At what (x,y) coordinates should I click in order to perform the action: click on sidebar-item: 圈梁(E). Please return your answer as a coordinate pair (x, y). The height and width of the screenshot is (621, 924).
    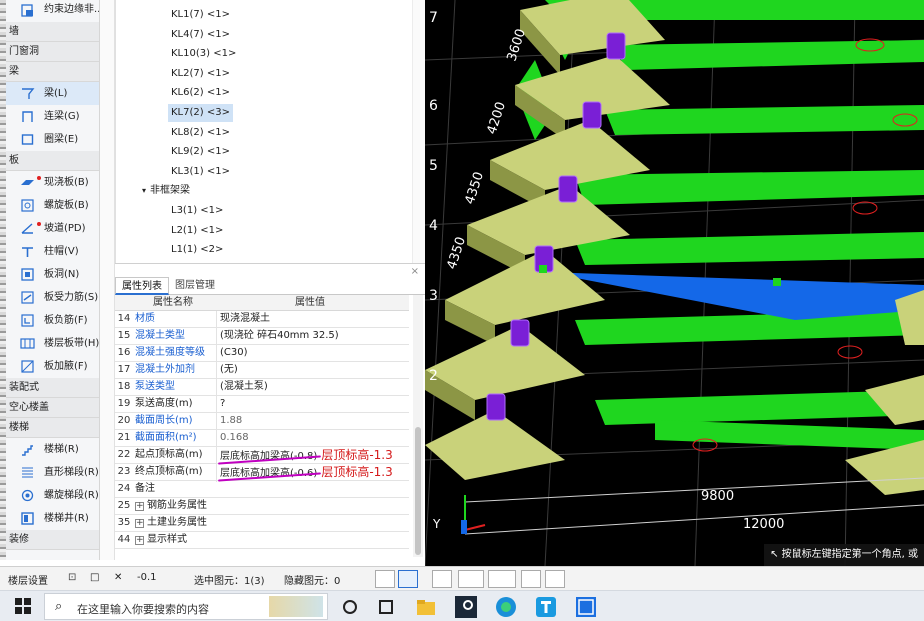
    Looking at the image, I should click on (52, 139).